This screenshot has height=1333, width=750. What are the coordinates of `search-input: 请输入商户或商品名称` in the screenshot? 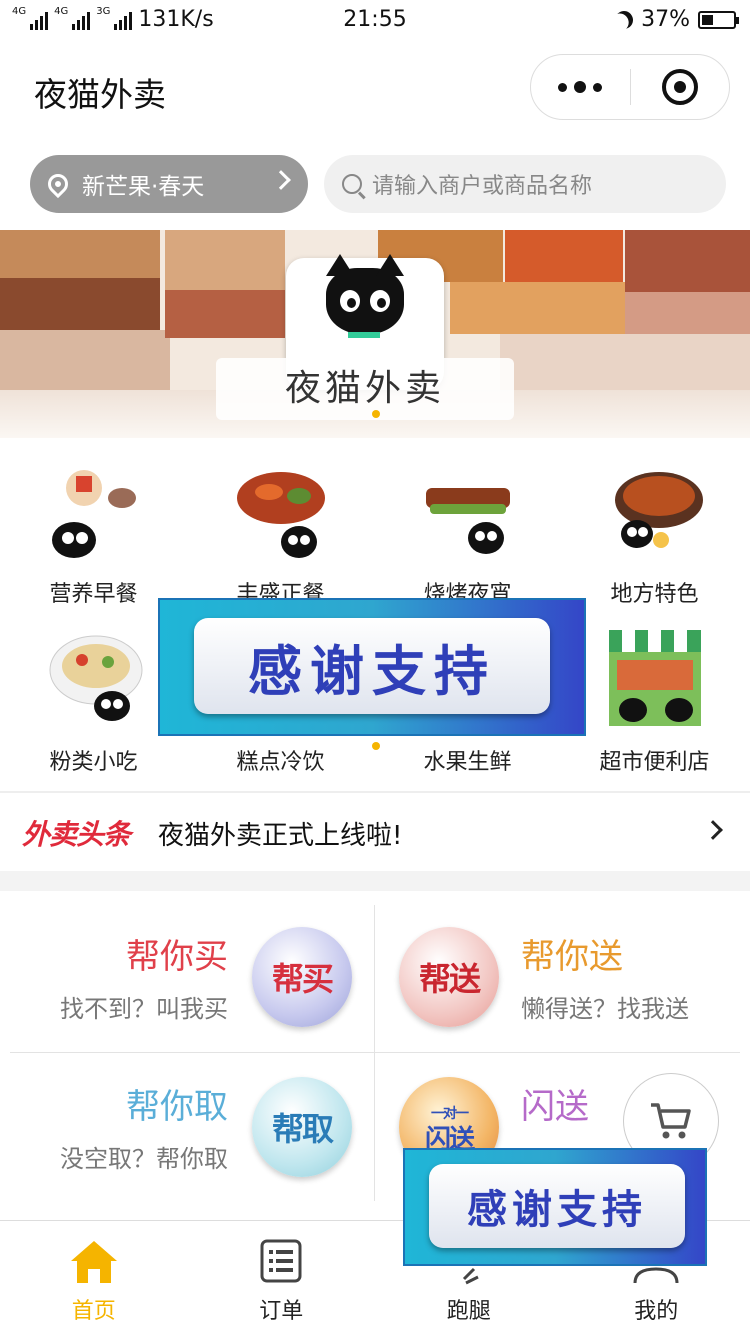 It's located at (525, 184).